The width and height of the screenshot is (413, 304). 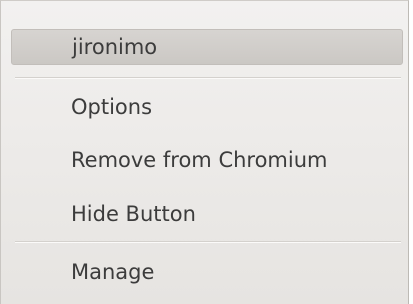 What do you see at coordinates (207, 214) in the screenshot?
I see `menu-item-hide-button: Hide Button` at bounding box center [207, 214].